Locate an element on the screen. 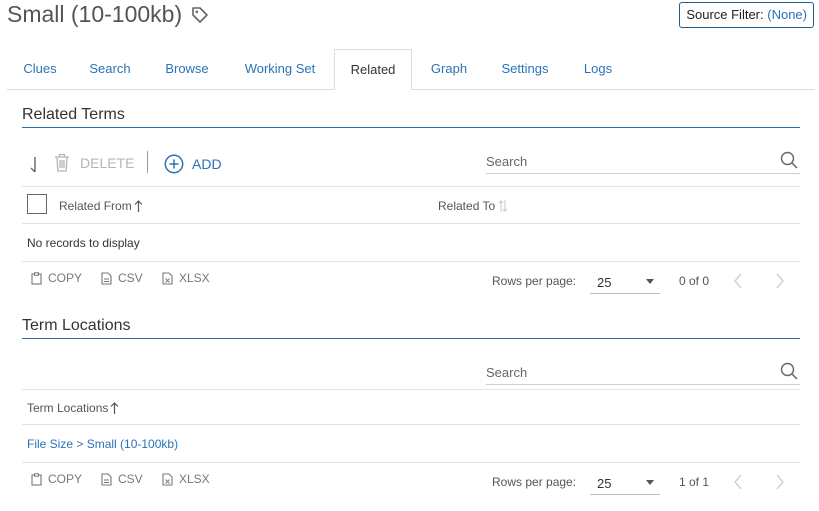 The height and width of the screenshot is (511, 819). source-filter-label: Source Filter: is located at coordinates (725, 14).